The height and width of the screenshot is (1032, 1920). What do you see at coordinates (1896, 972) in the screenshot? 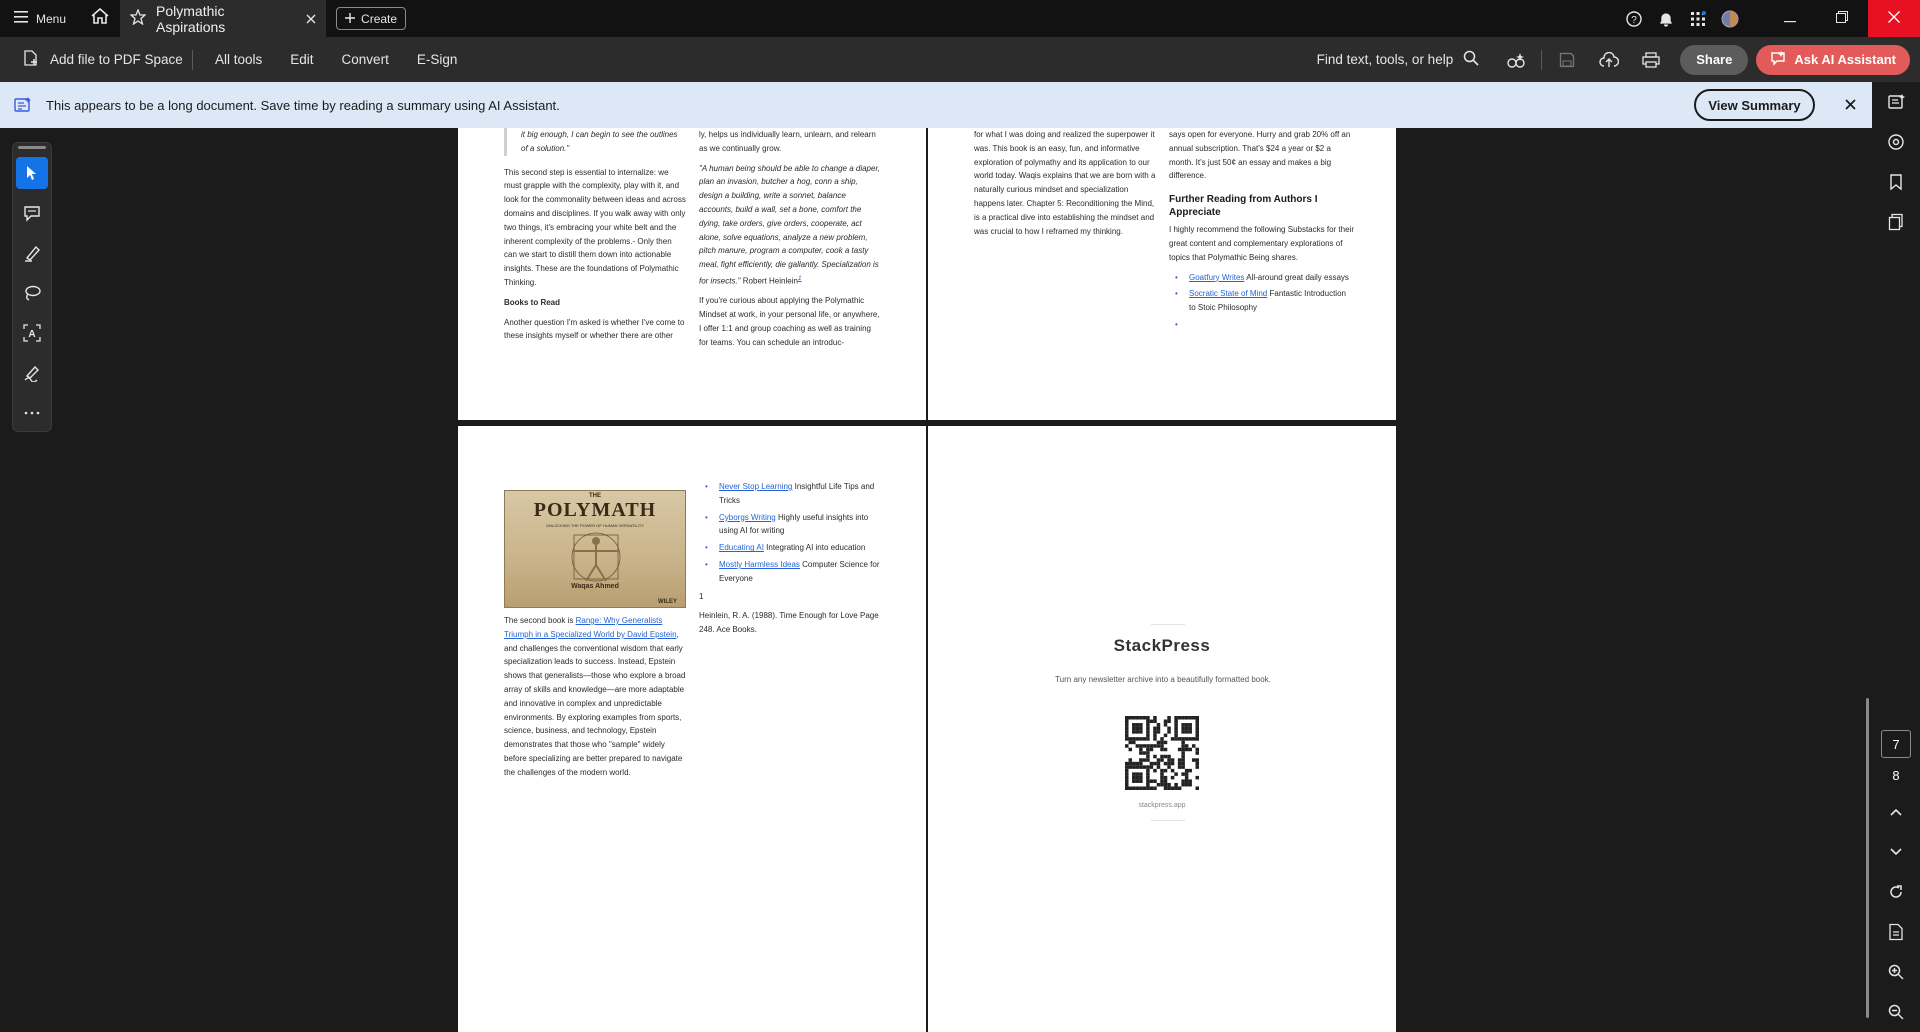
I see `zoom-in-icon` at bounding box center [1896, 972].